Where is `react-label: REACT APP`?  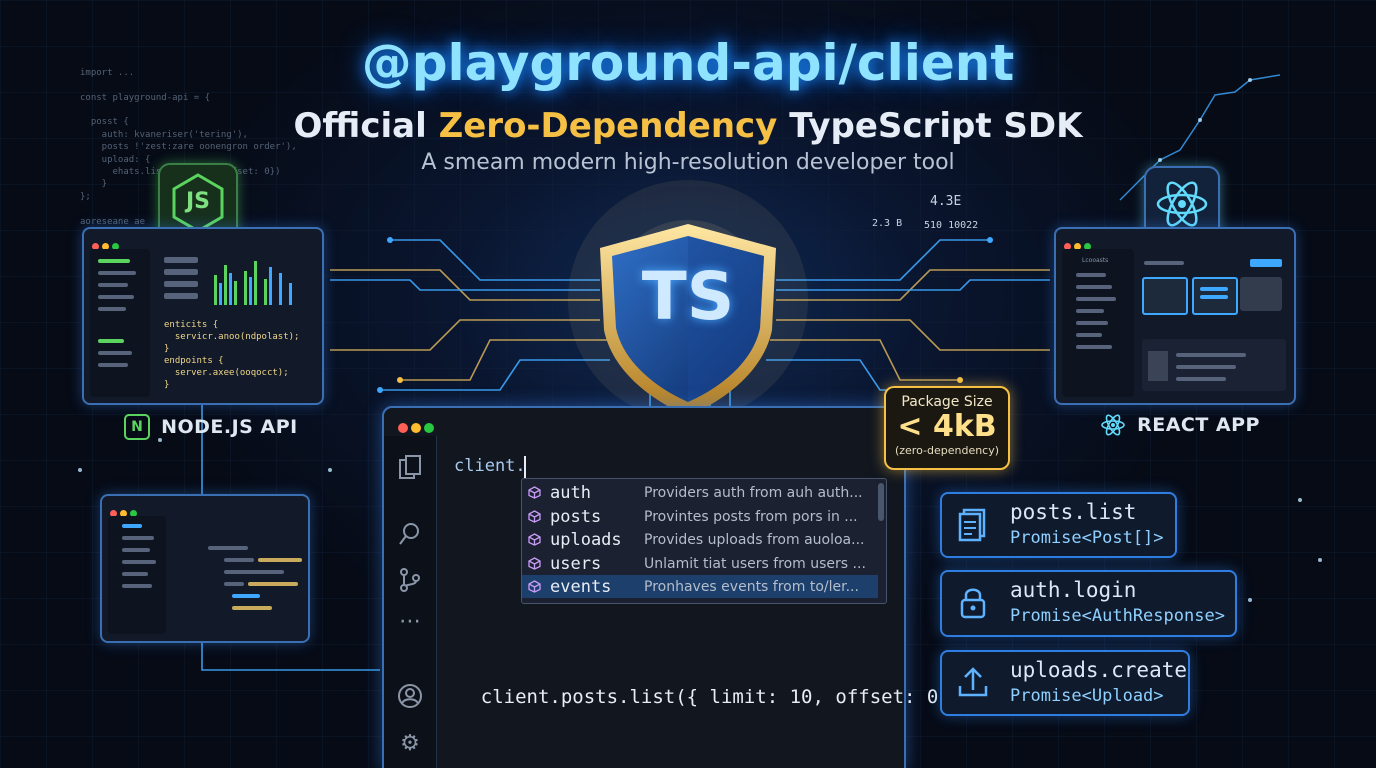 react-label: REACT APP is located at coordinates (1180, 425).